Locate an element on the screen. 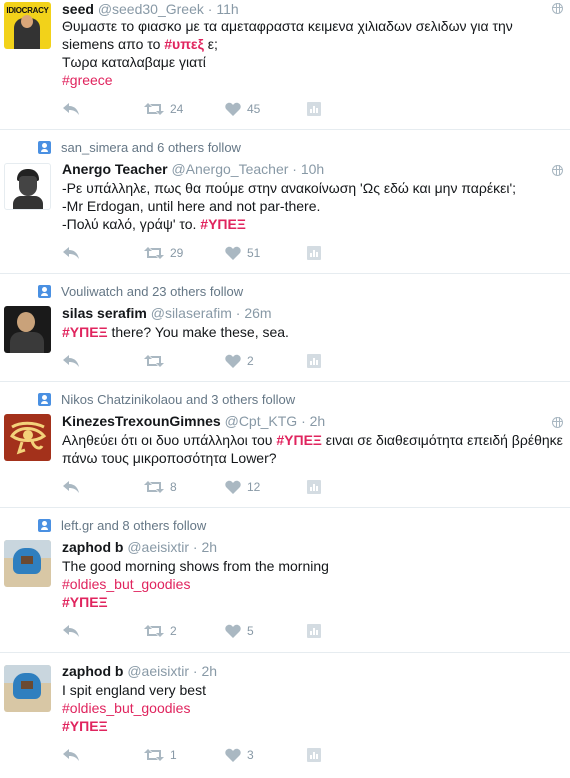 The height and width of the screenshot is (778, 570). retweet-button is located at coordinates (184, 361).